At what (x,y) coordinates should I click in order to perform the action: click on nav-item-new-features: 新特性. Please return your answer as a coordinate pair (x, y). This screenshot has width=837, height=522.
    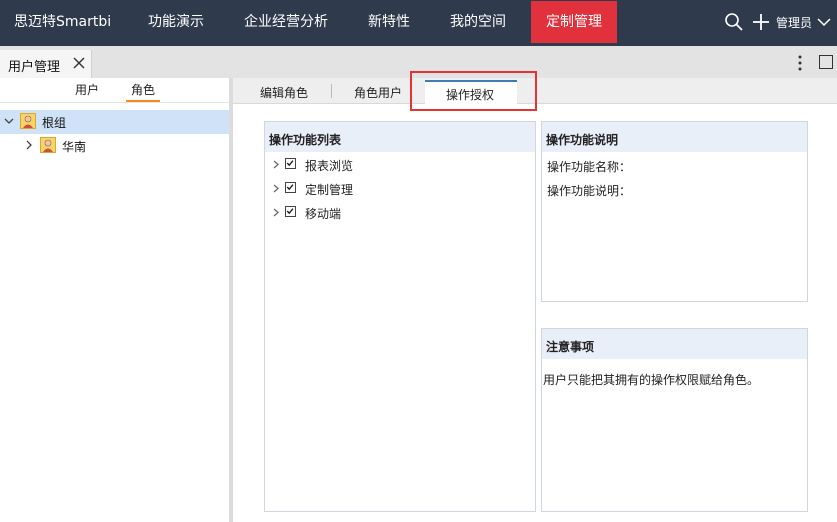
    Looking at the image, I should click on (389, 23).